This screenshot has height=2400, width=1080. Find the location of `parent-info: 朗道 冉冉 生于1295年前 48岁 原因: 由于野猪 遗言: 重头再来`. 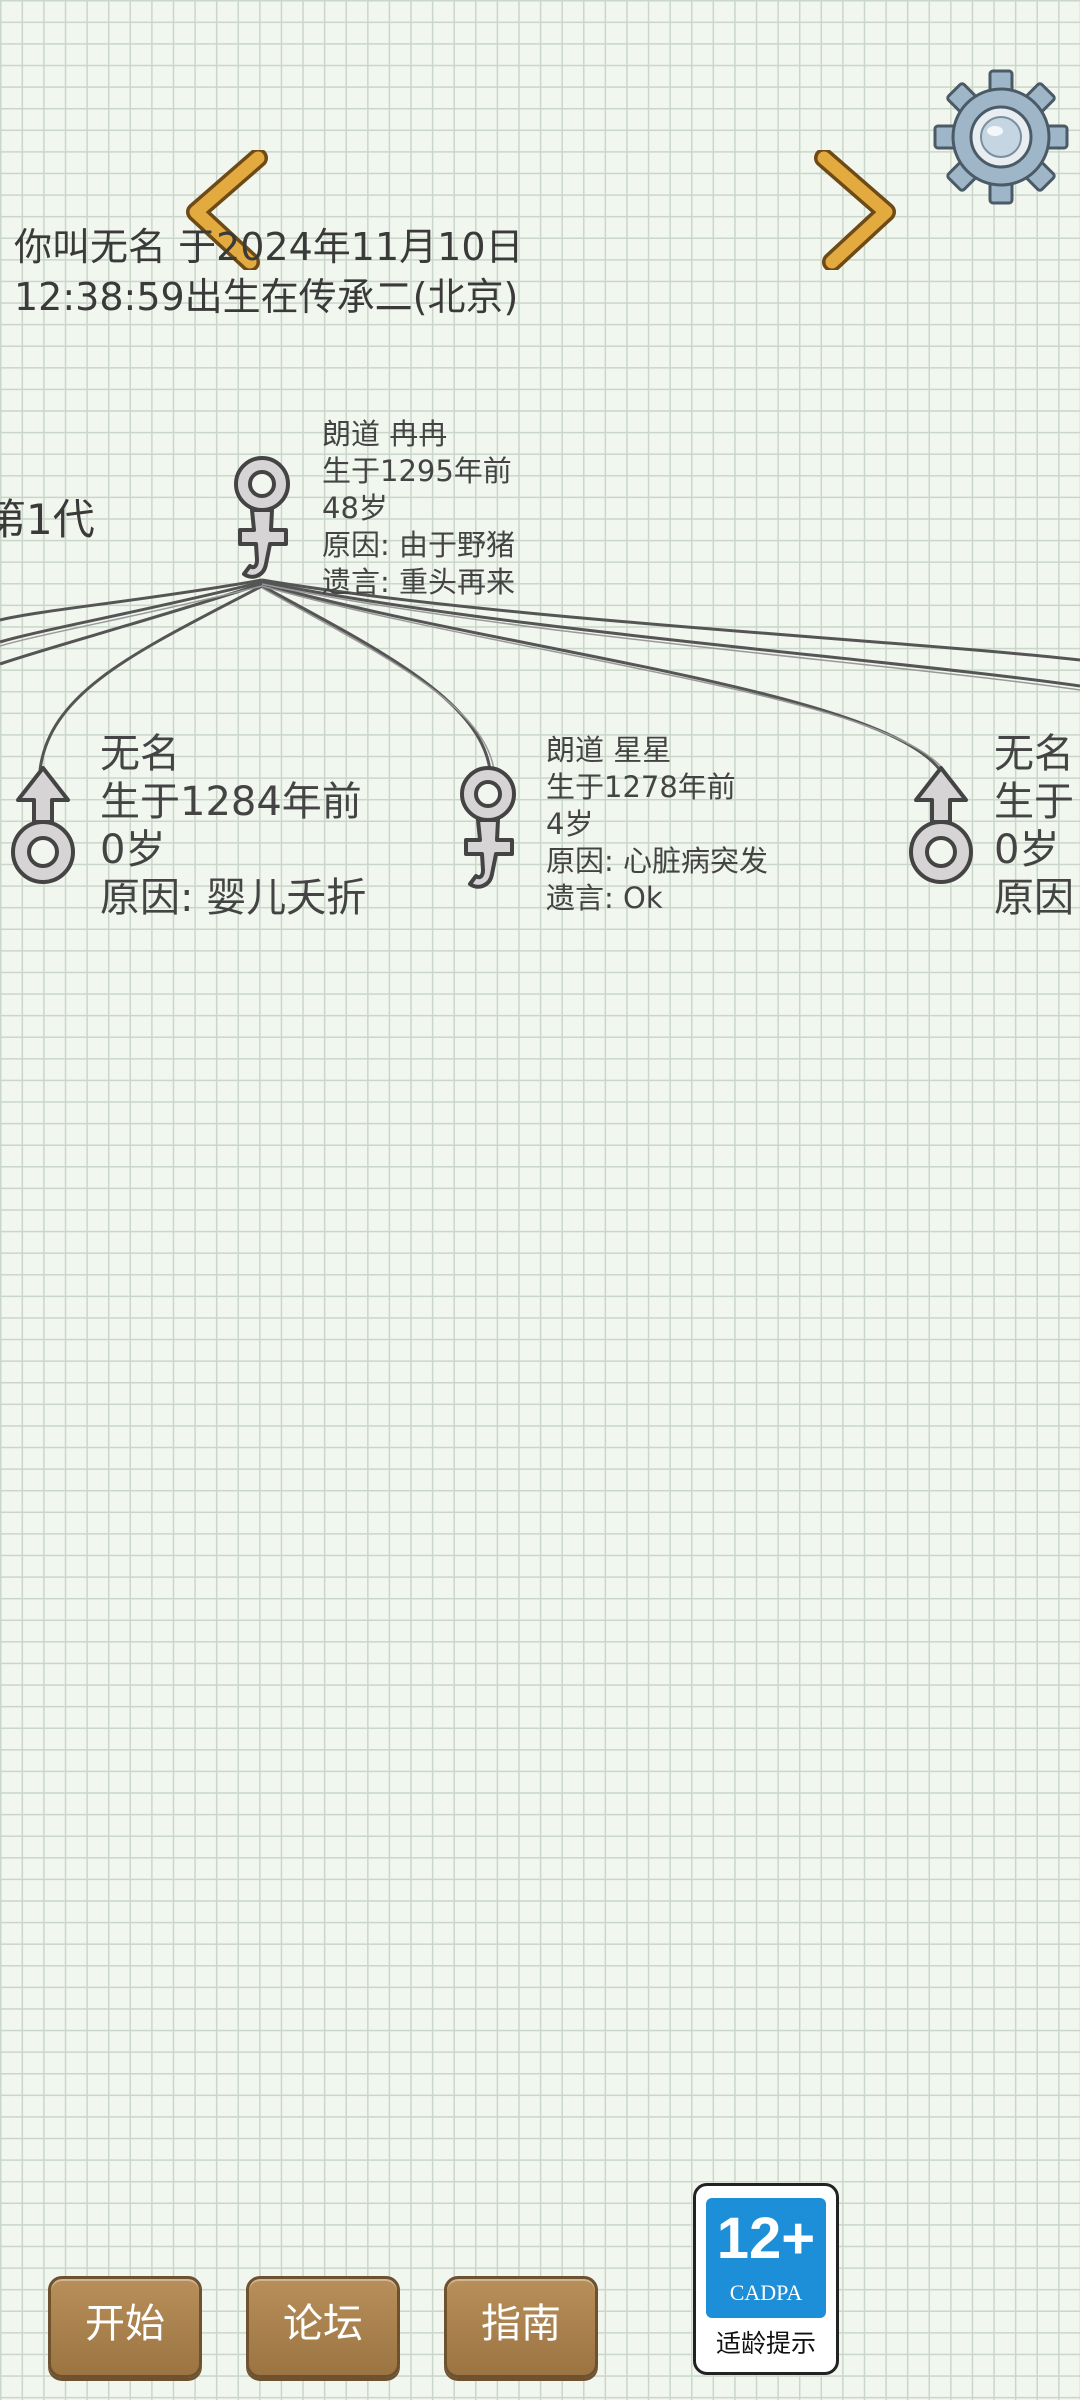

parent-info: 朗道 冉冉 生于1295年前 48岁 原因: 由于野猪 遗言: 重头再来 is located at coordinates (418, 508).